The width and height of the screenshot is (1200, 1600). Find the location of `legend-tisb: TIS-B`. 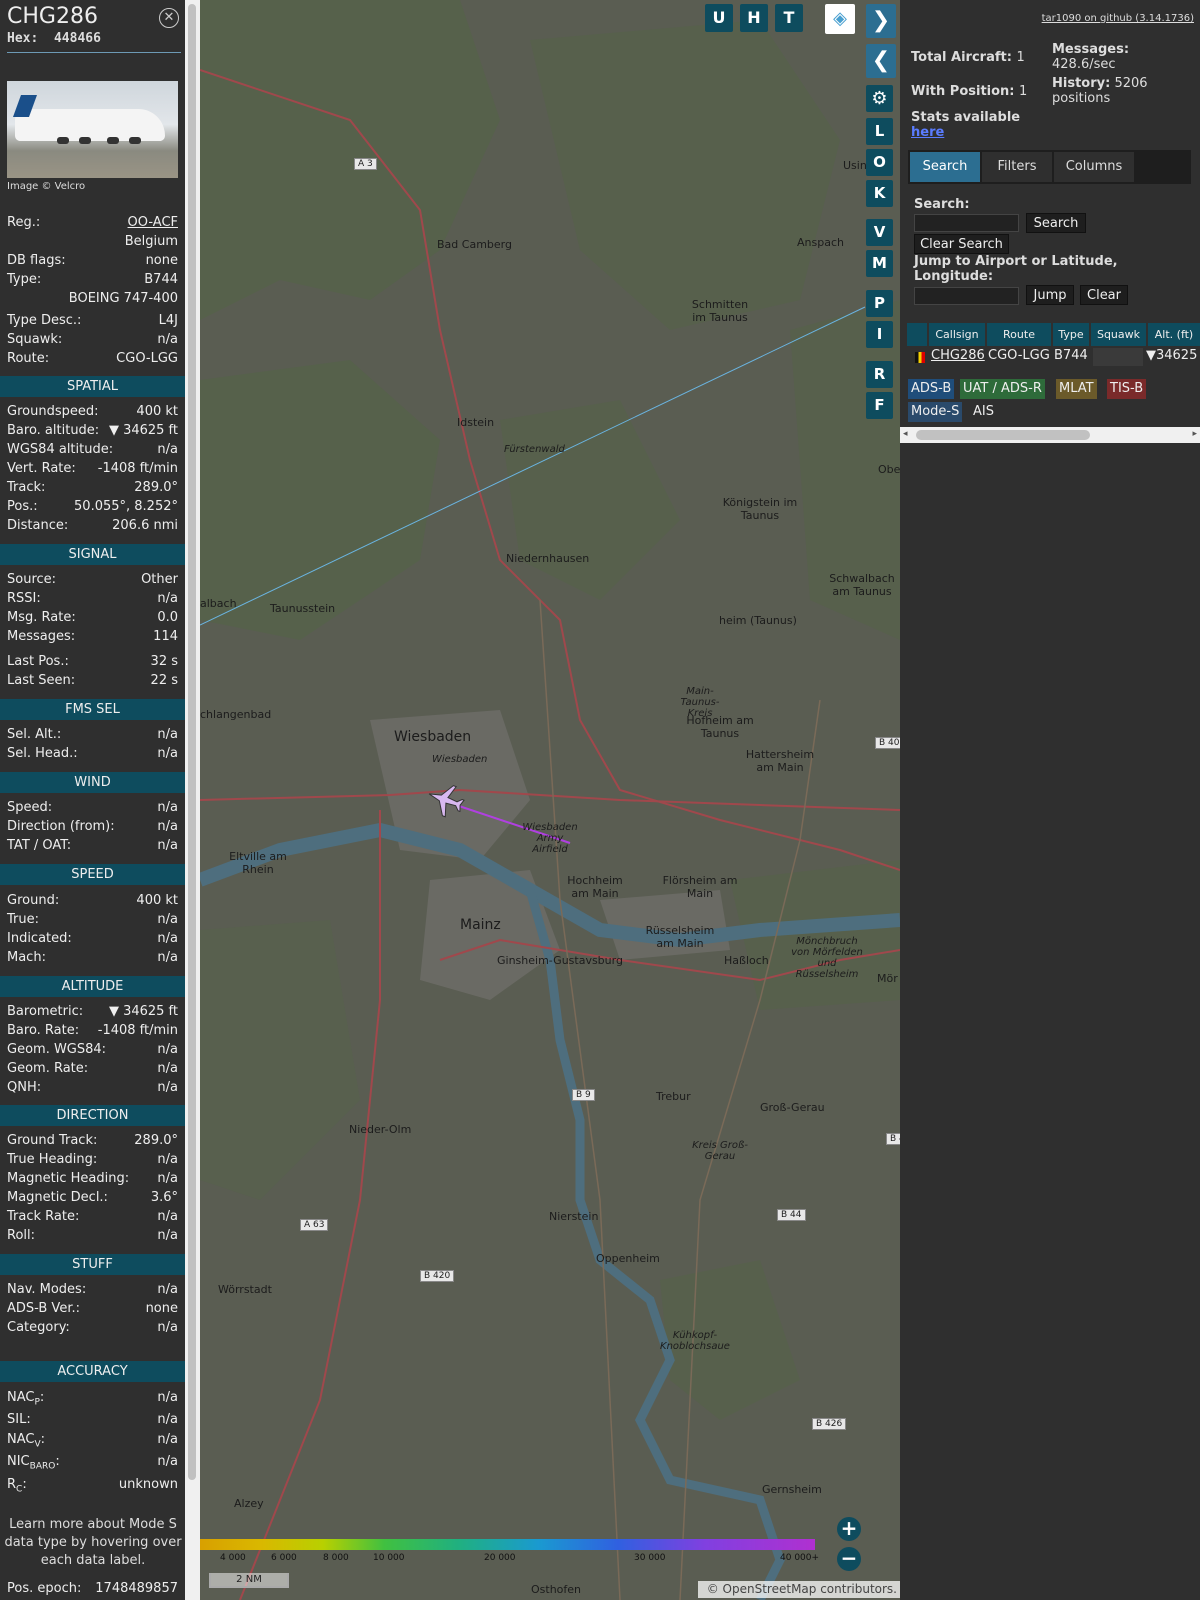

legend-tisb: TIS-B is located at coordinates (1127, 389).